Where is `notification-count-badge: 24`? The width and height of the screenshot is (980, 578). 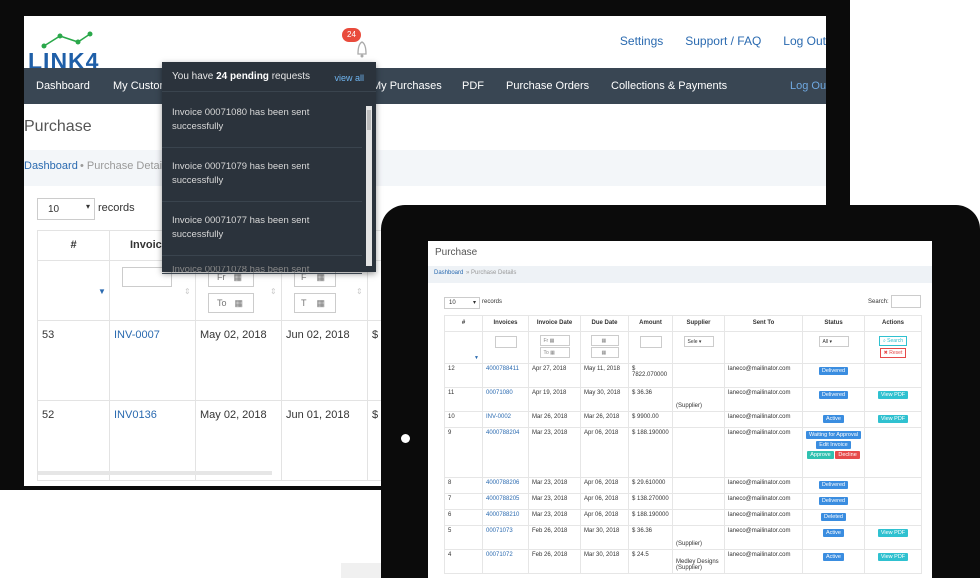 notification-count-badge: 24 is located at coordinates (351, 35).